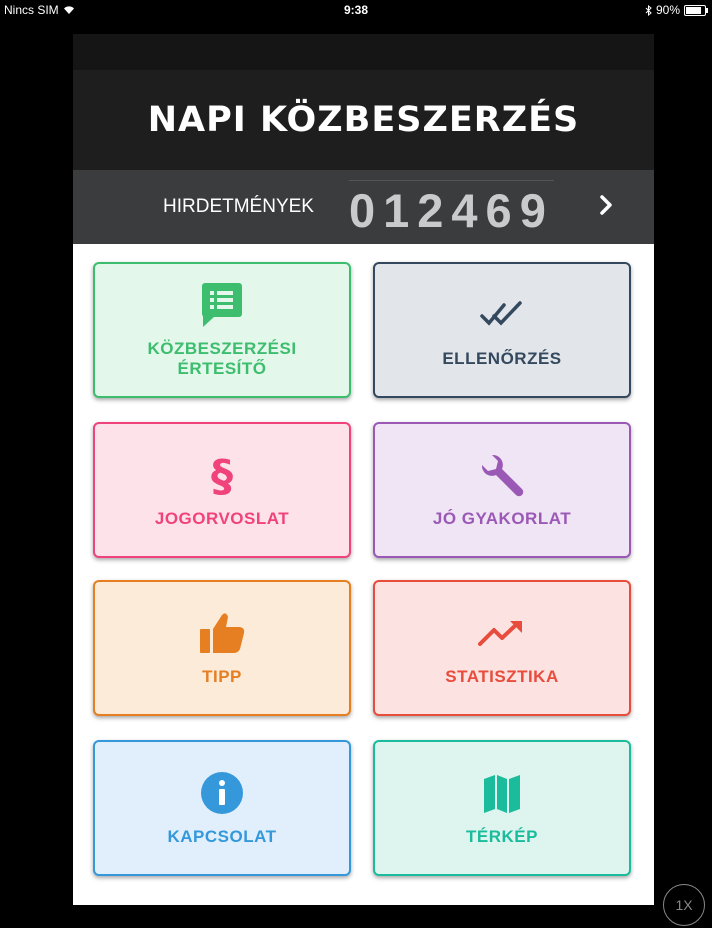 The height and width of the screenshot is (928, 712). I want to click on tile-kozbeszerzesi-ertesito: KÖZBESZERZÉSI ÉRTESÍTŐ, so click(222, 330).